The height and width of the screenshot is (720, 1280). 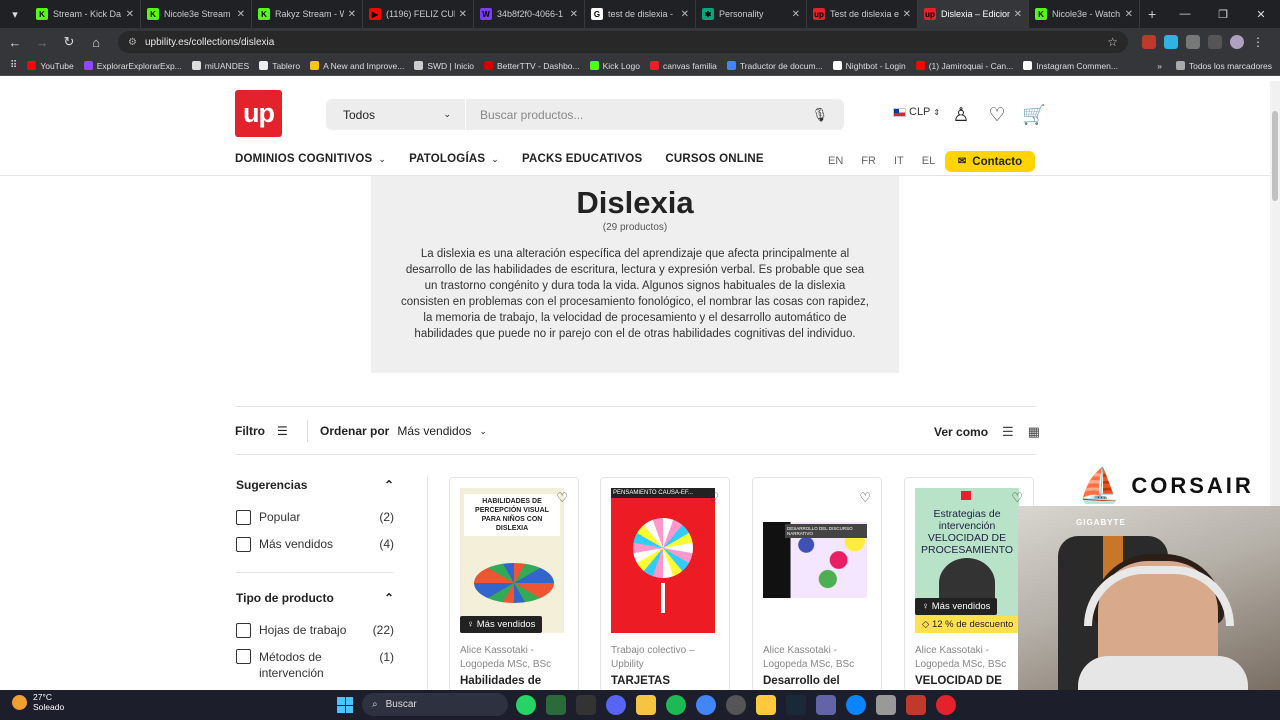 What do you see at coordinates (946, 705) in the screenshot?
I see `opera-icon` at bounding box center [946, 705].